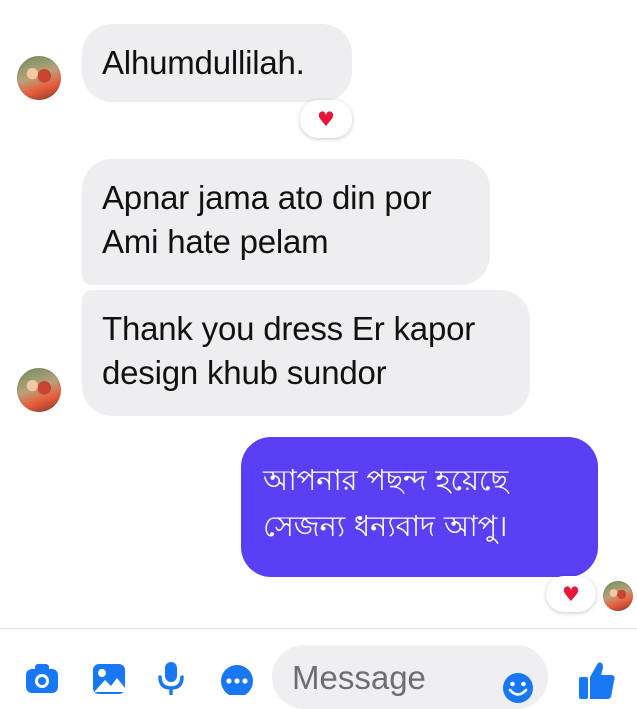 This screenshot has height=709, width=637. Describe the element at coordinates (215, 241) in the screenshot. I see `message-text-line: Ami hate pelam` at that location.